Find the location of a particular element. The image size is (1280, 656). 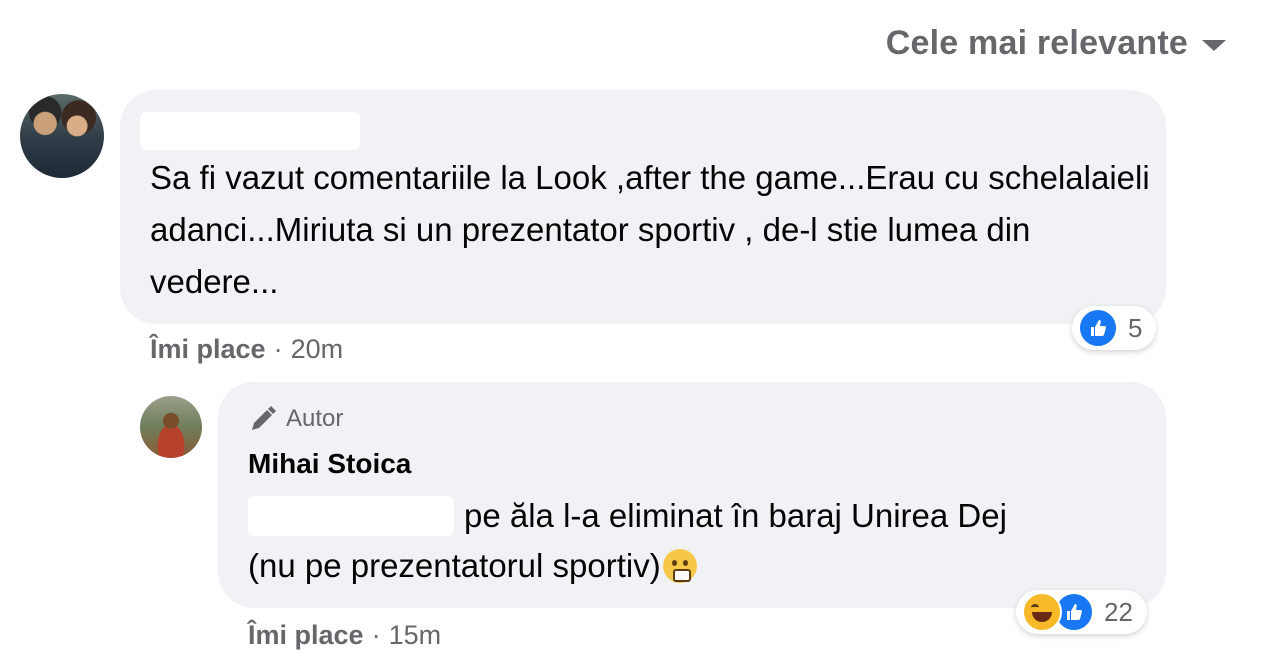

grimace-emoji-icon is located at coordinates (679, 566).